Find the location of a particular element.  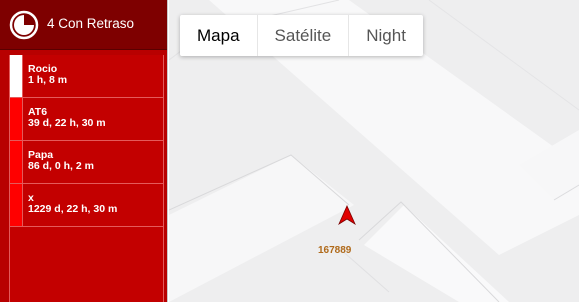

delay-panel-header: 4 Con Retraso is located at coordinates (83, 25).